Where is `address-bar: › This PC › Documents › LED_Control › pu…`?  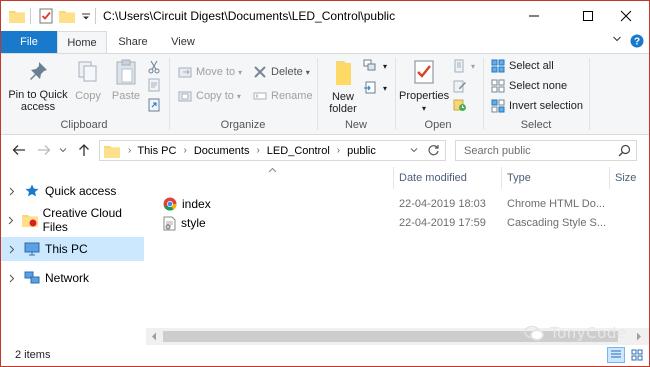
address-bar: › This PC › Documents › LED_Control › pu… is located at coordinates (272, 150).